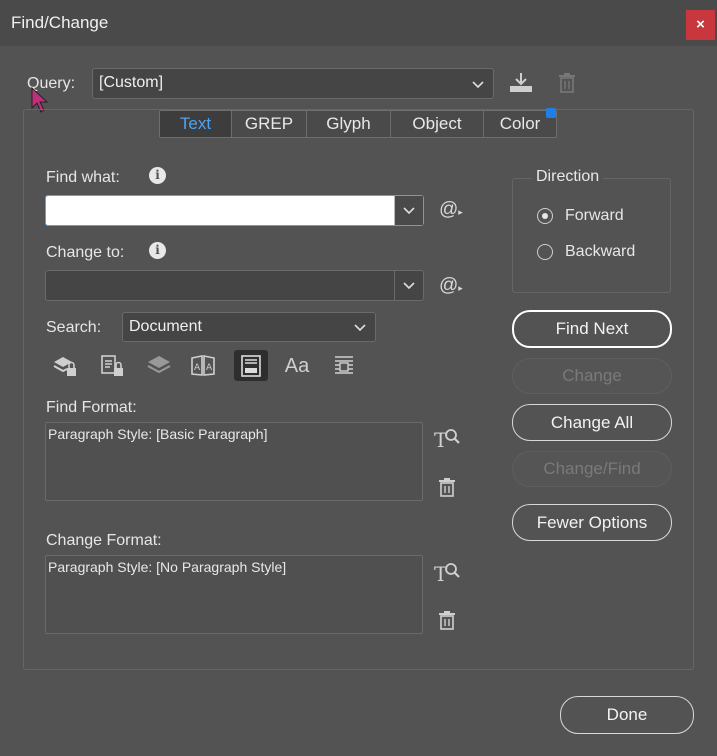 The height and width of the screenshot is (756, 717). What do you see at coordinates (85, 252) in the screenshot?
I see `change-to-label: Change to:` at bounding box center [85, 252].